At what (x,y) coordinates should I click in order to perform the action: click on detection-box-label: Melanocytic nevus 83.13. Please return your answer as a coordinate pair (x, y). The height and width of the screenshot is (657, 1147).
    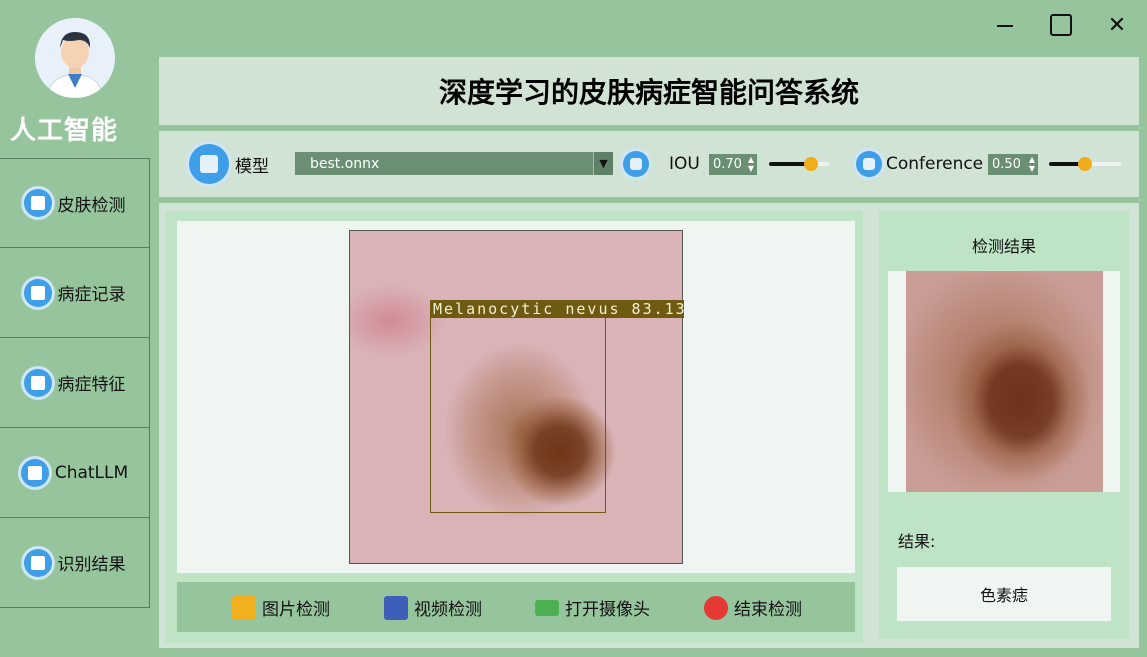
    Looking at the image, I should click on (557, 309).